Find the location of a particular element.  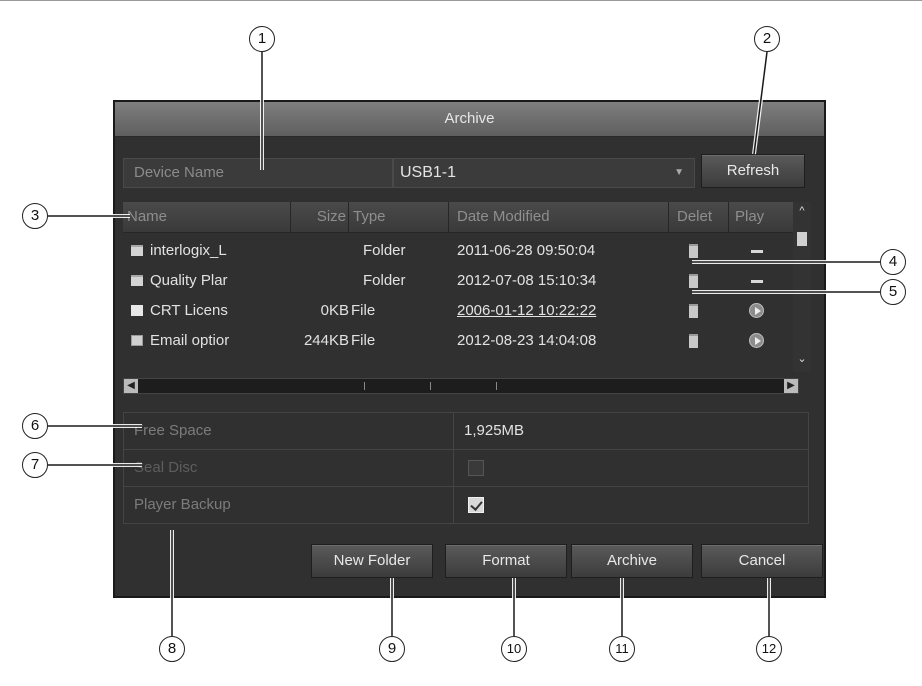

file-name: interlogix_L is located at coordinates (188, 250).